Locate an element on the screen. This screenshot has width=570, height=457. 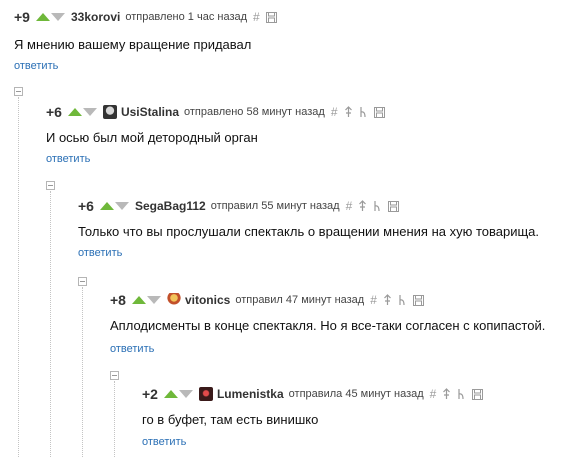
timestamp: отправила 45 минут назад is located at coordinates (356, 394).